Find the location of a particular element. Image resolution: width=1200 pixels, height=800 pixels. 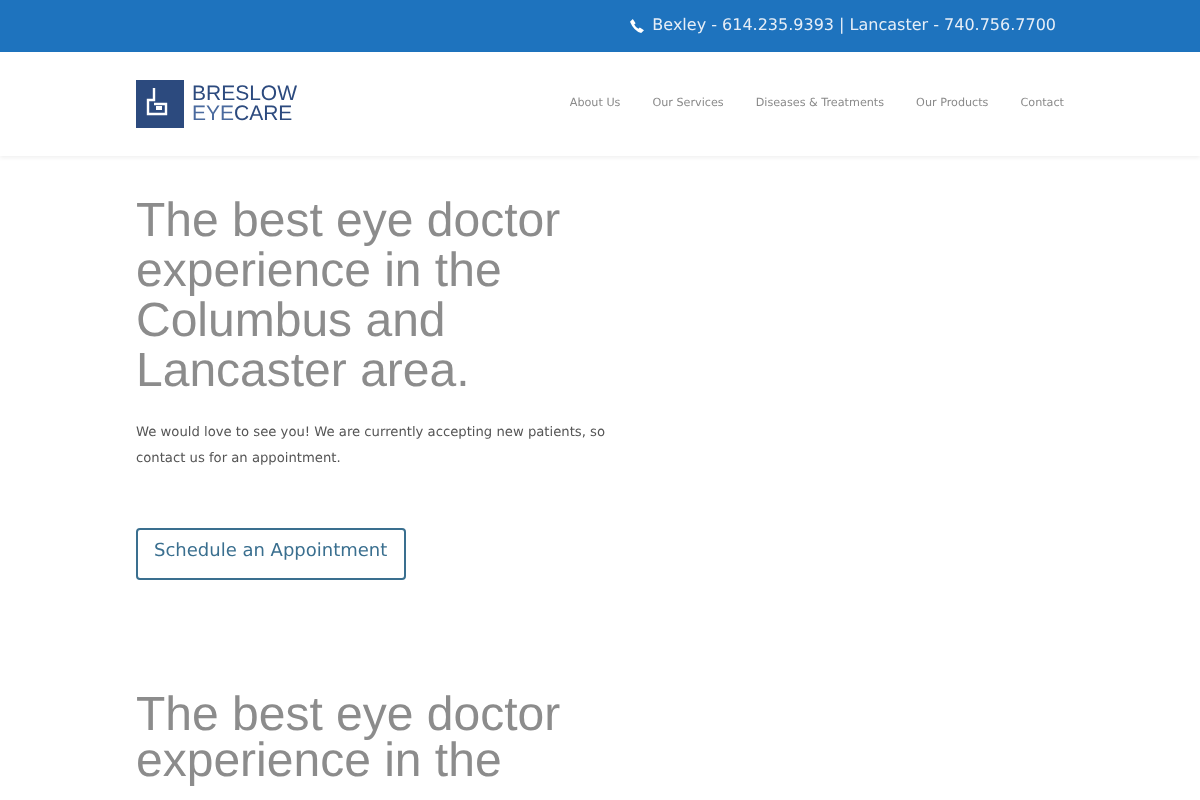

schedule-button: Schedule an Appointment is located at coordinates (271, 553).